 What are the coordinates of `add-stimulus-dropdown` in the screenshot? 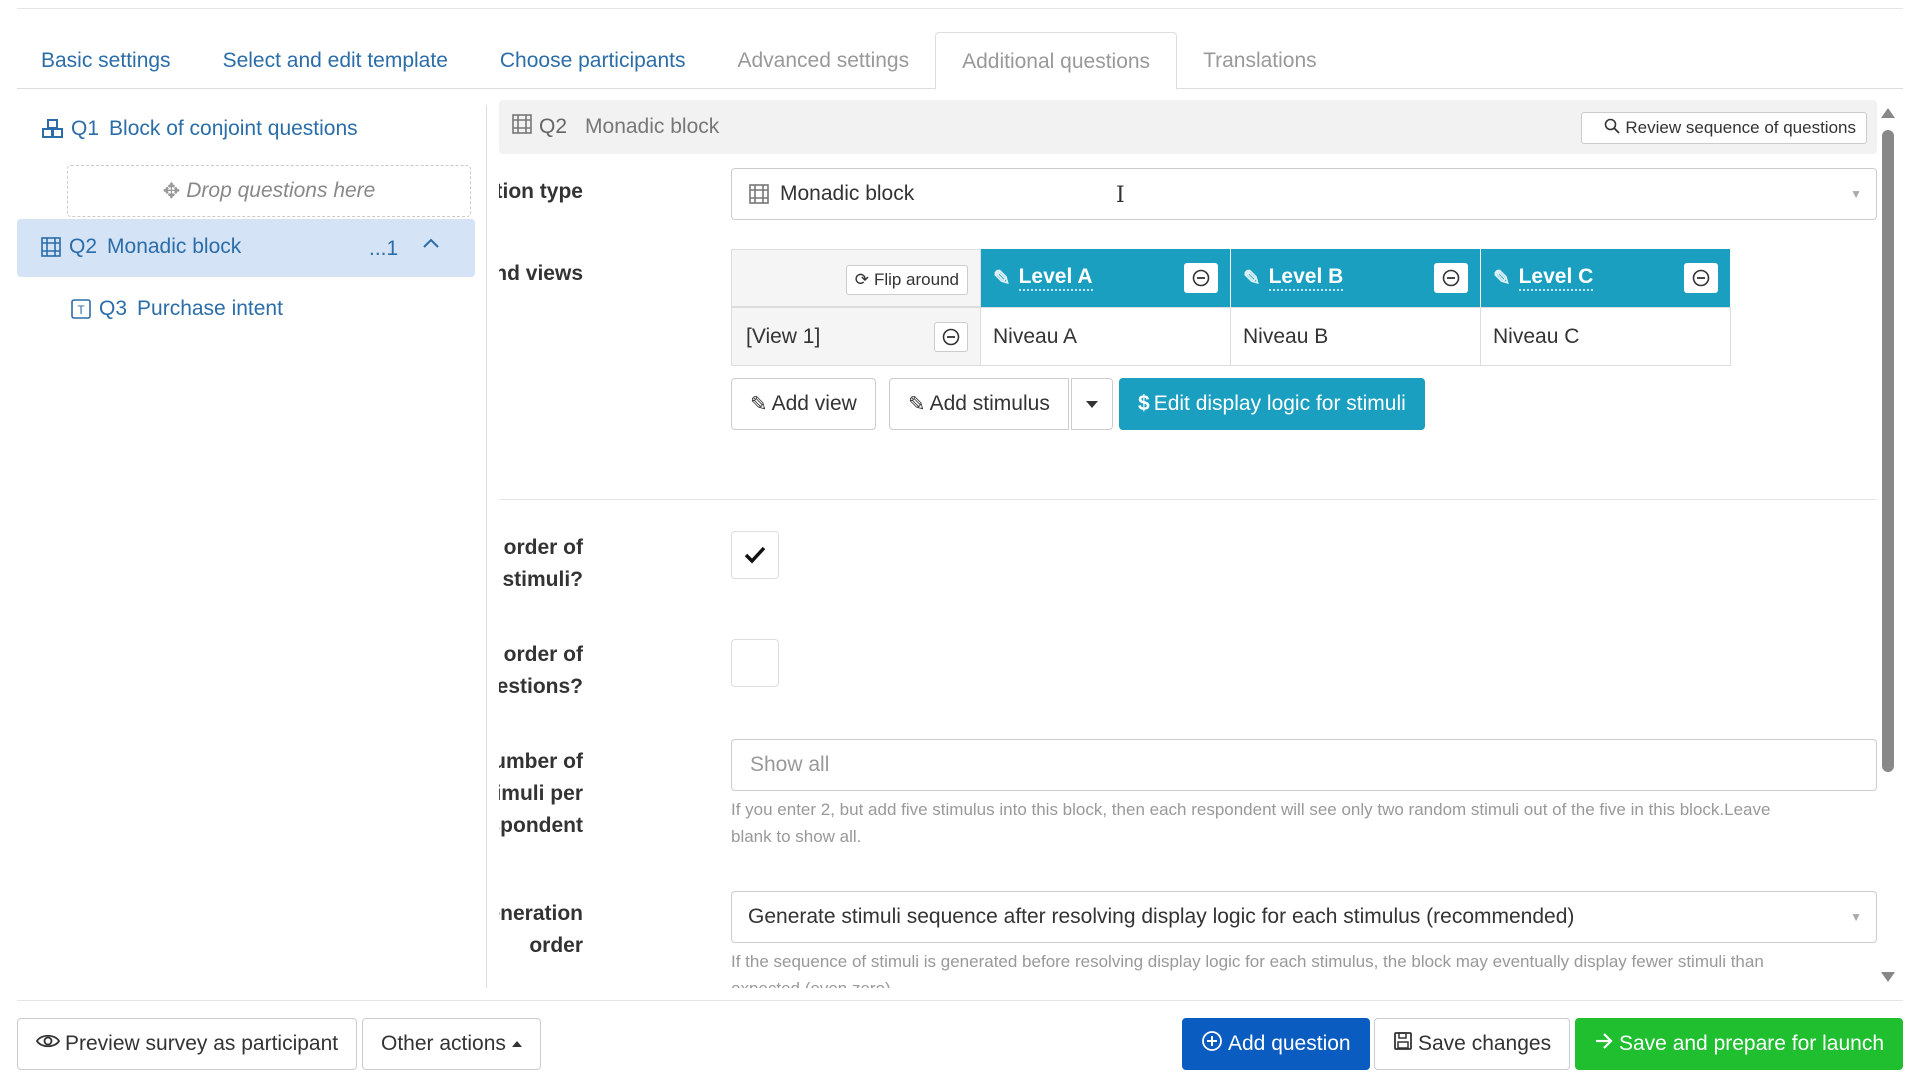 It's located at (1092, 404).